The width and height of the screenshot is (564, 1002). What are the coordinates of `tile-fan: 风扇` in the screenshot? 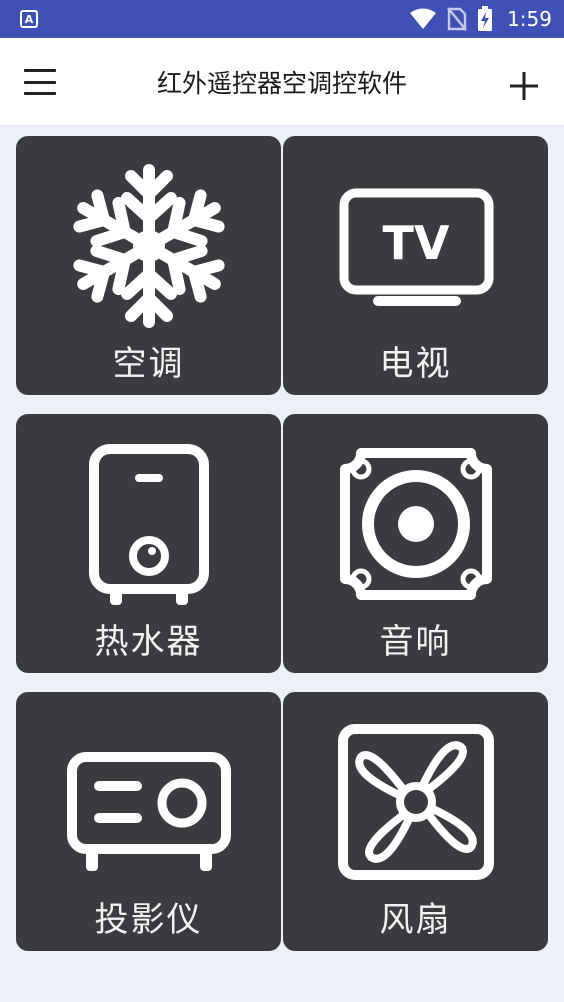 It's located at (415, 821).